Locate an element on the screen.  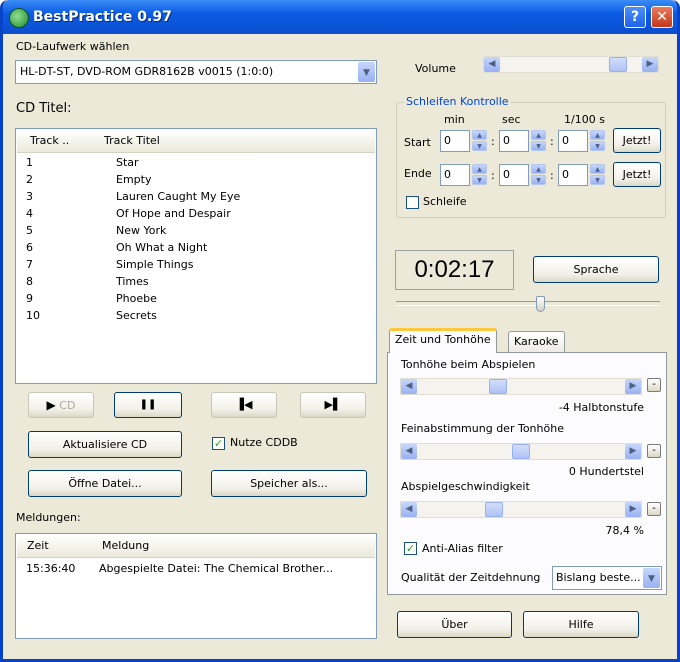
track-row: 7 Simple Things is located at coordinates (110, 264).